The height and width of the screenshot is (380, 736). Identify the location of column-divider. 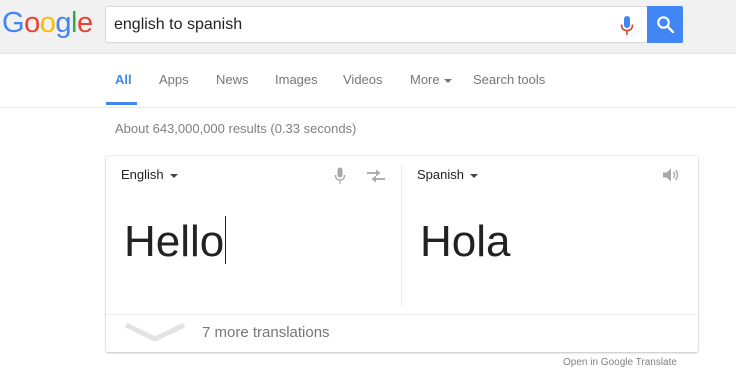
(401, 235).